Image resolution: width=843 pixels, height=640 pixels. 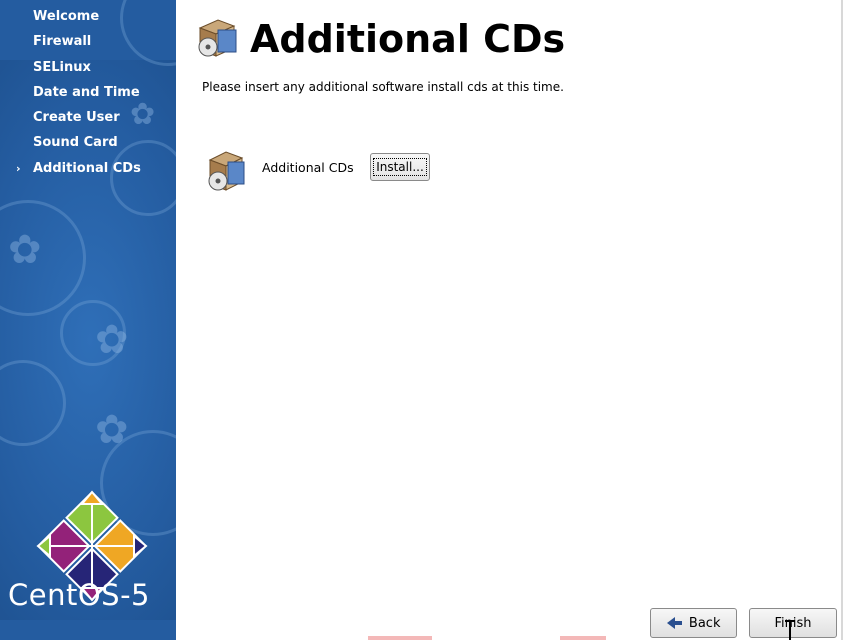 I want to click on step-label: Firewall, so click(x=62, y=42).